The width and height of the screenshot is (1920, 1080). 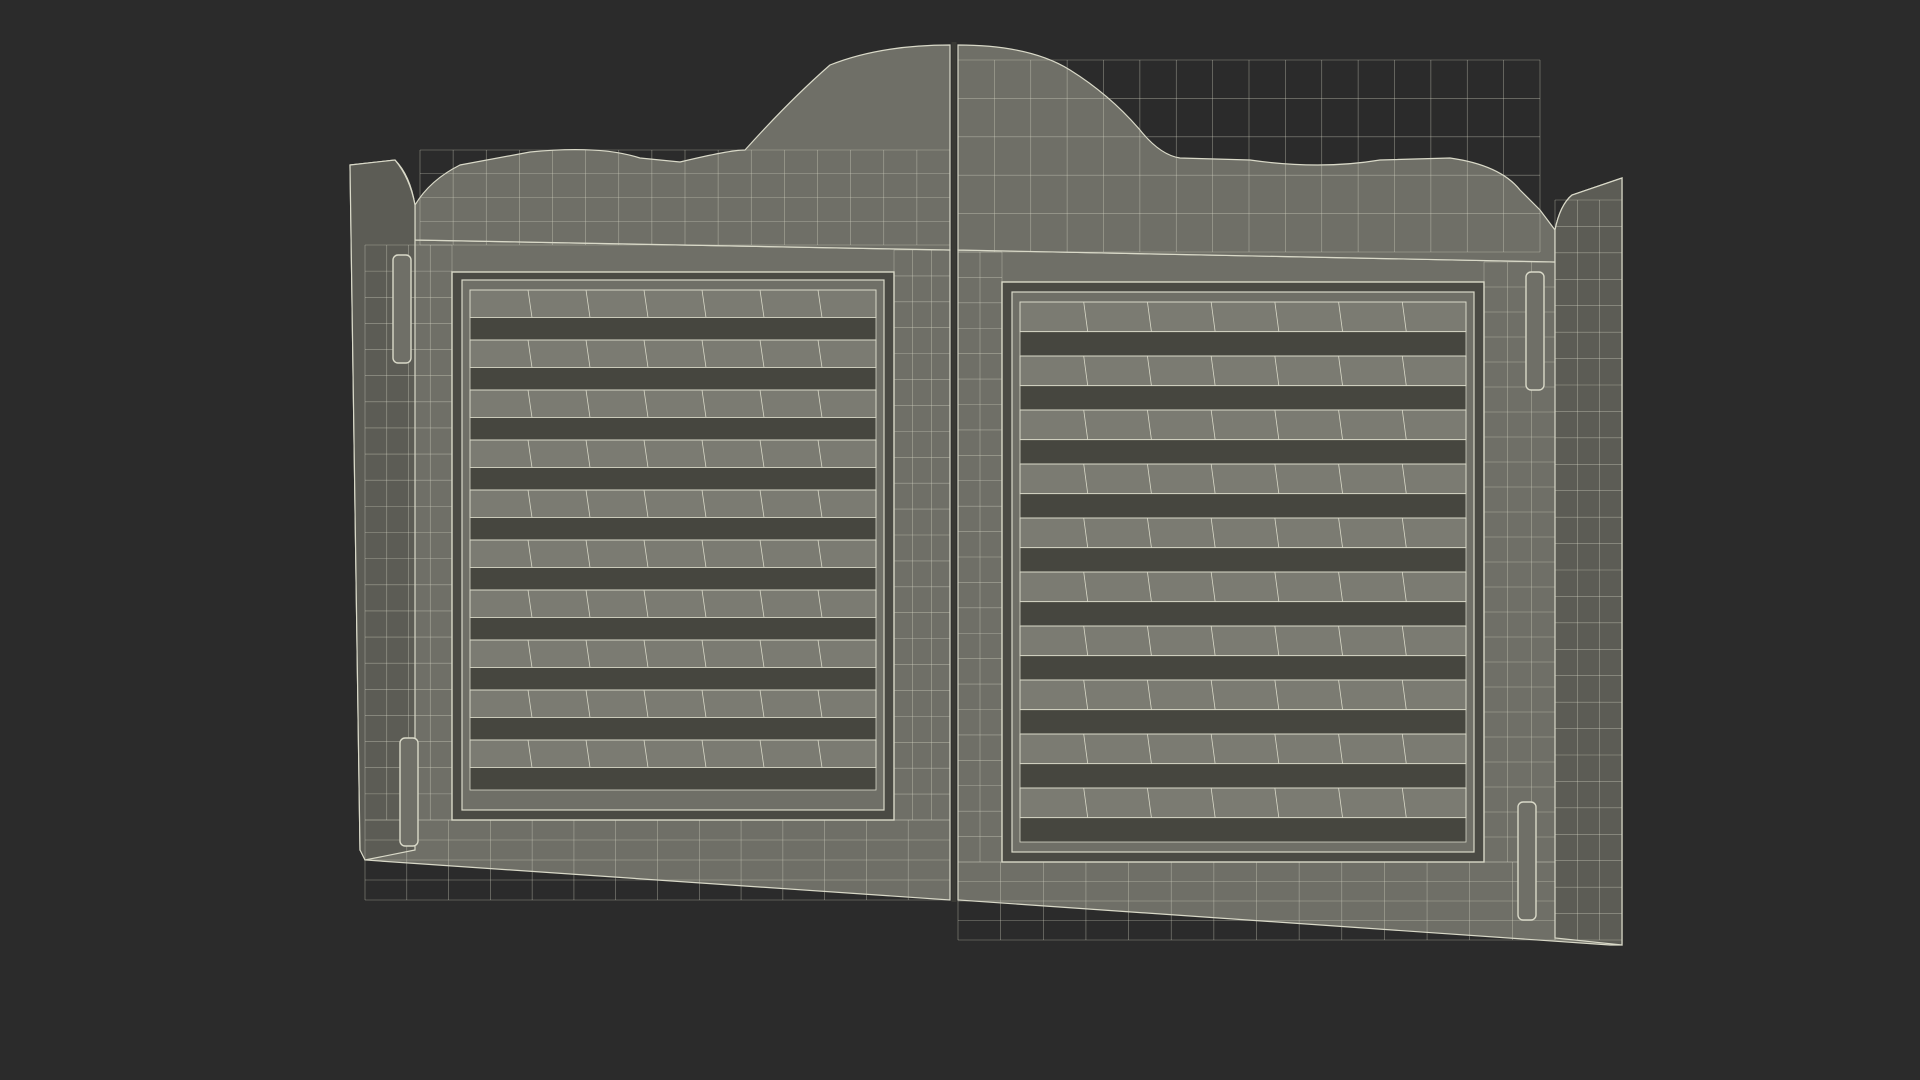 I want to click on left-louvers, so click(x=673, y=540).